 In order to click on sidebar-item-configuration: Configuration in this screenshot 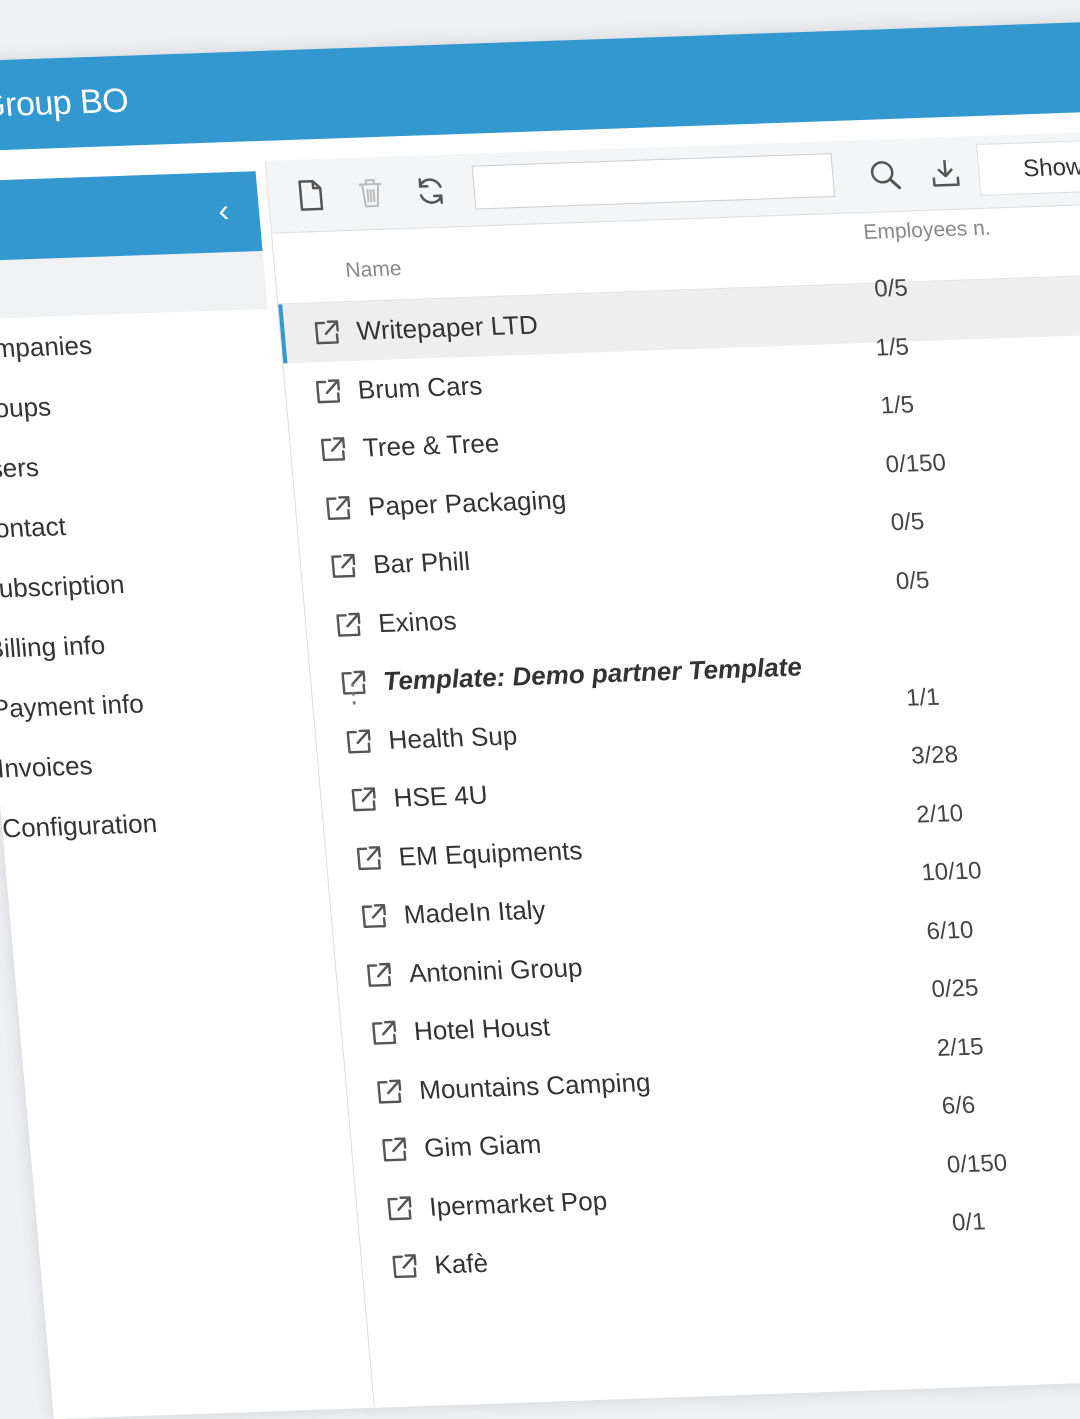, I will do `click(157, 823)`.